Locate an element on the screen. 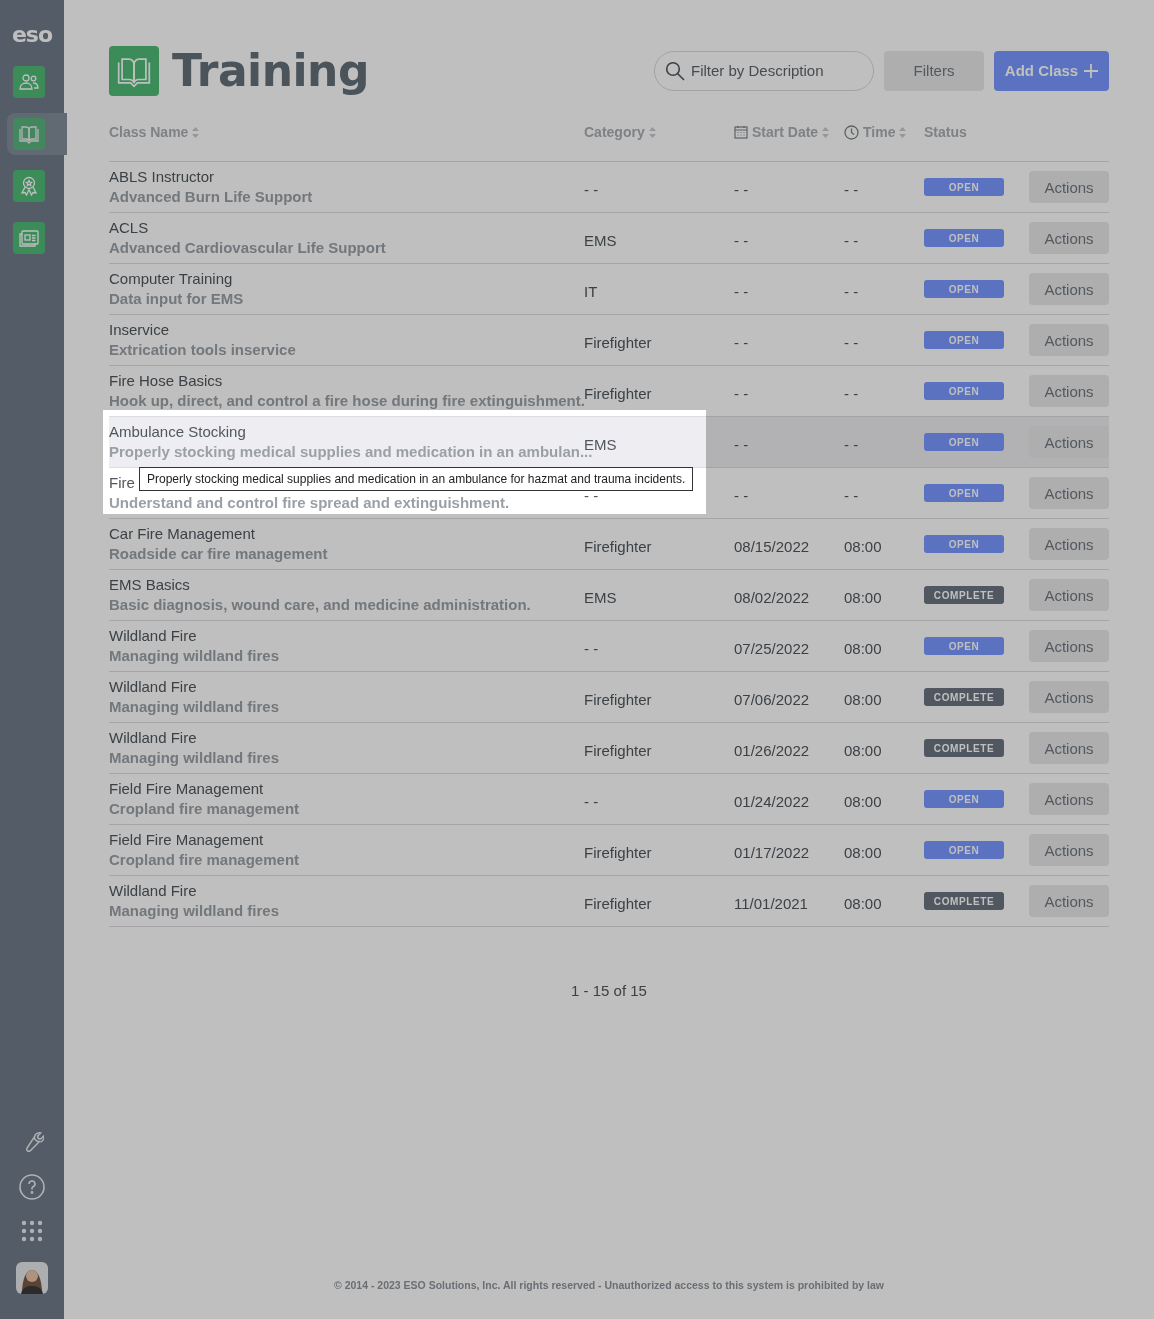 Image resolution: width=1154 pixels, height=1319 pixels. pagination-text: 1 - 15 of 15 is located at coordinates (609, 990).